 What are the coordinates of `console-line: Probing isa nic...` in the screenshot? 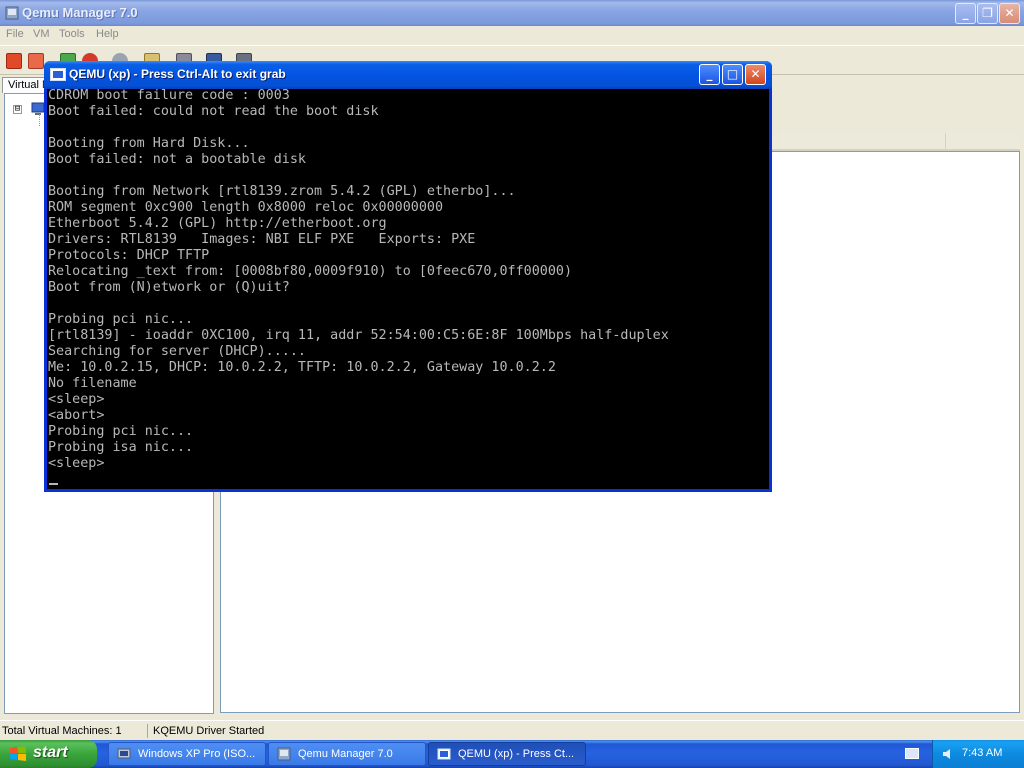 It's located at (121, 447).